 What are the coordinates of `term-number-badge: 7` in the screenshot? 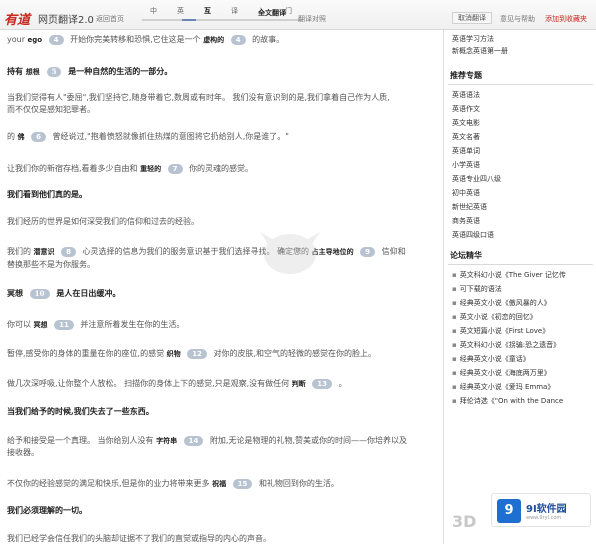 It's located at (175, 169).